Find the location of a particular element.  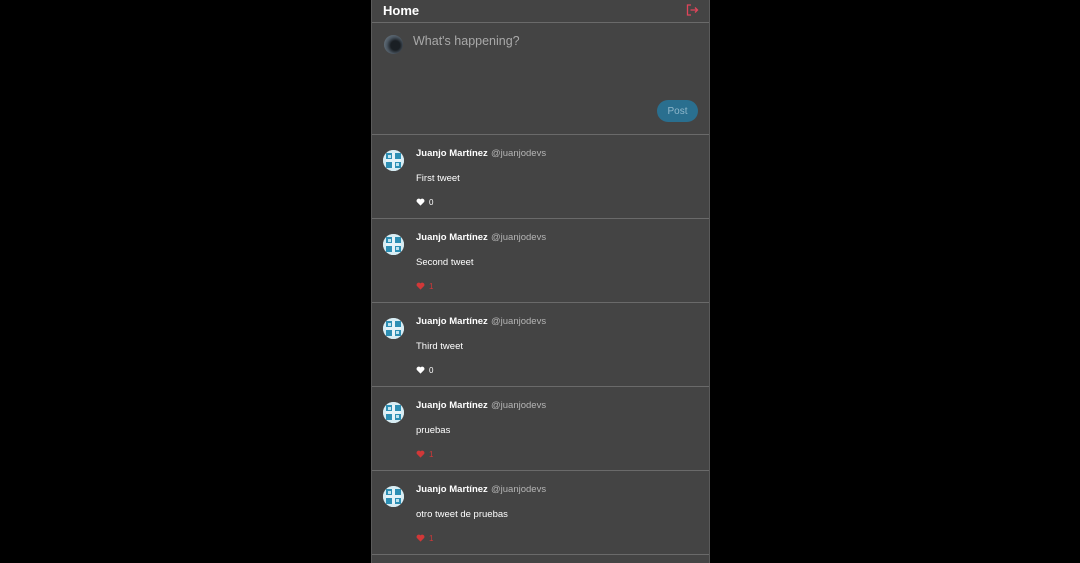

tweet-input is located at coordinates (553, 64).